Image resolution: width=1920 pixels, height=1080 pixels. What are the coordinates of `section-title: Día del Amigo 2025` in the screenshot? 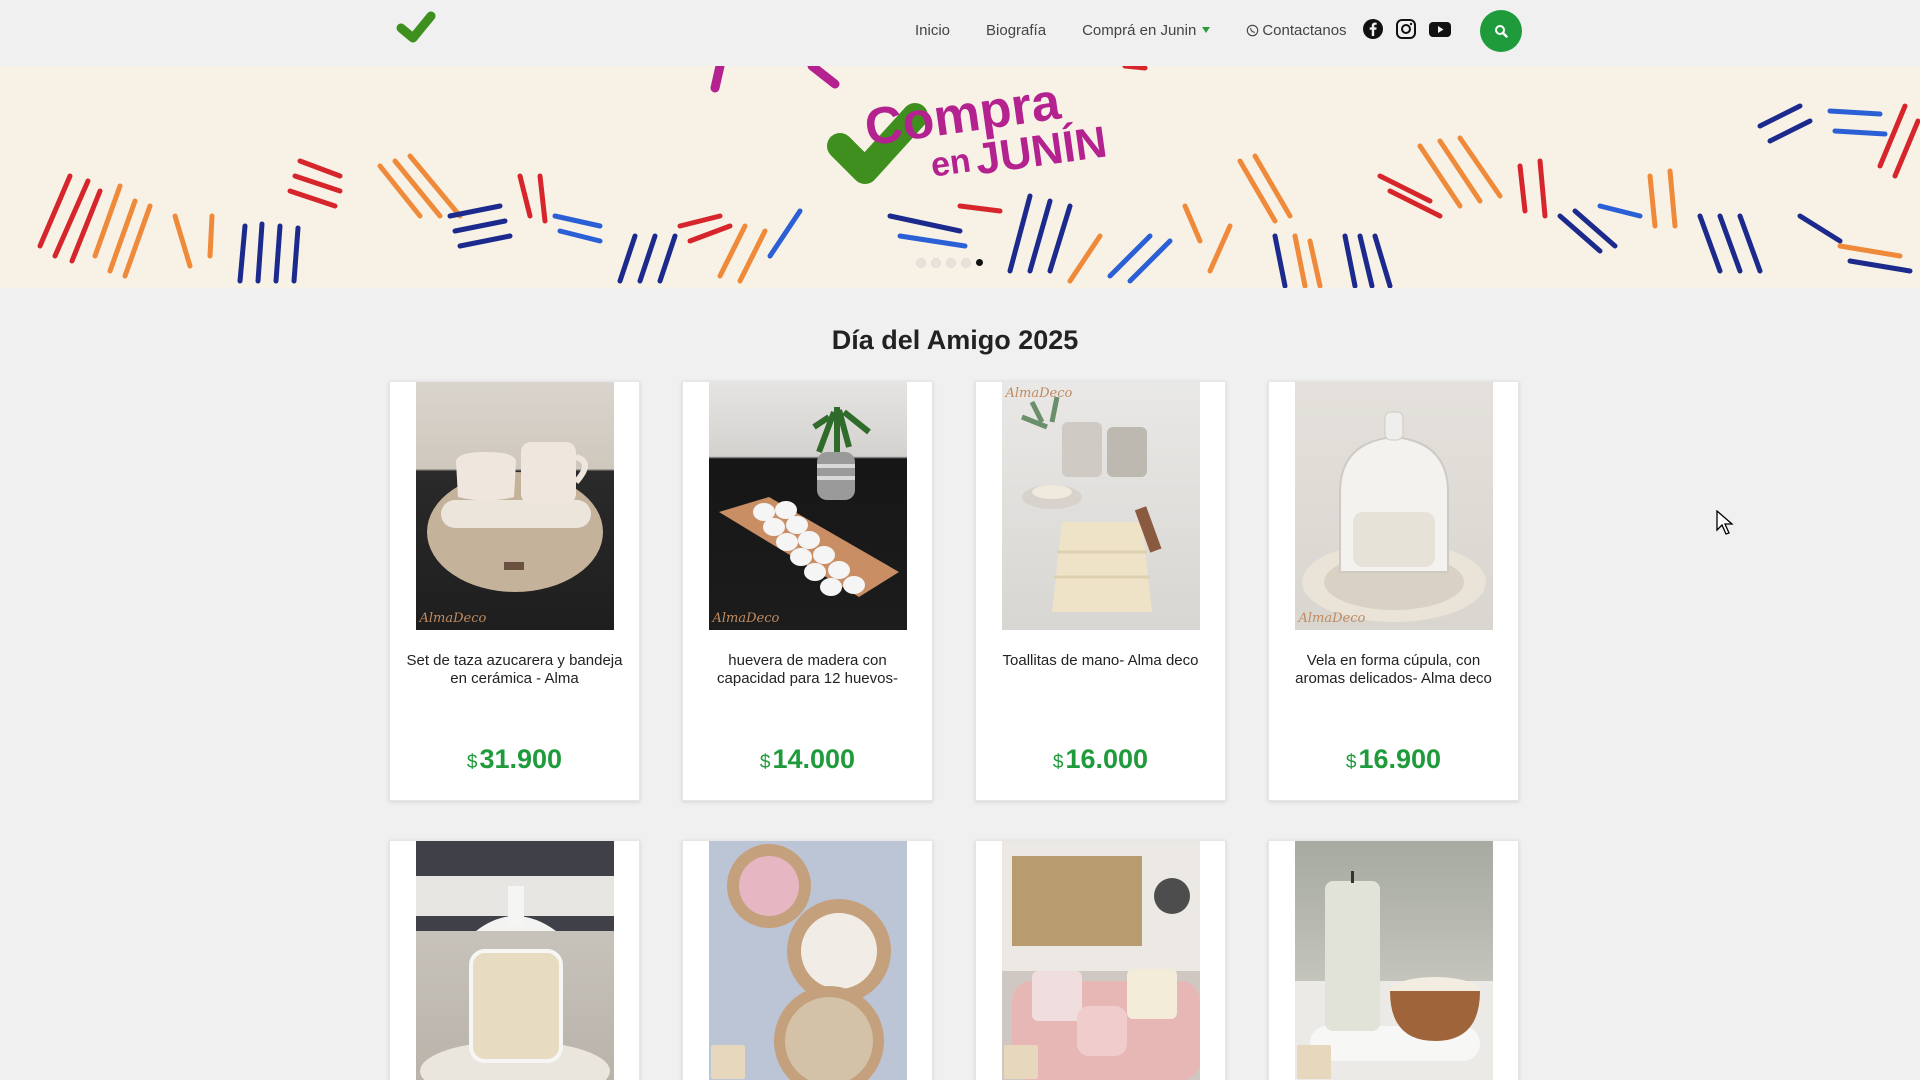 It's located at (955, 340).